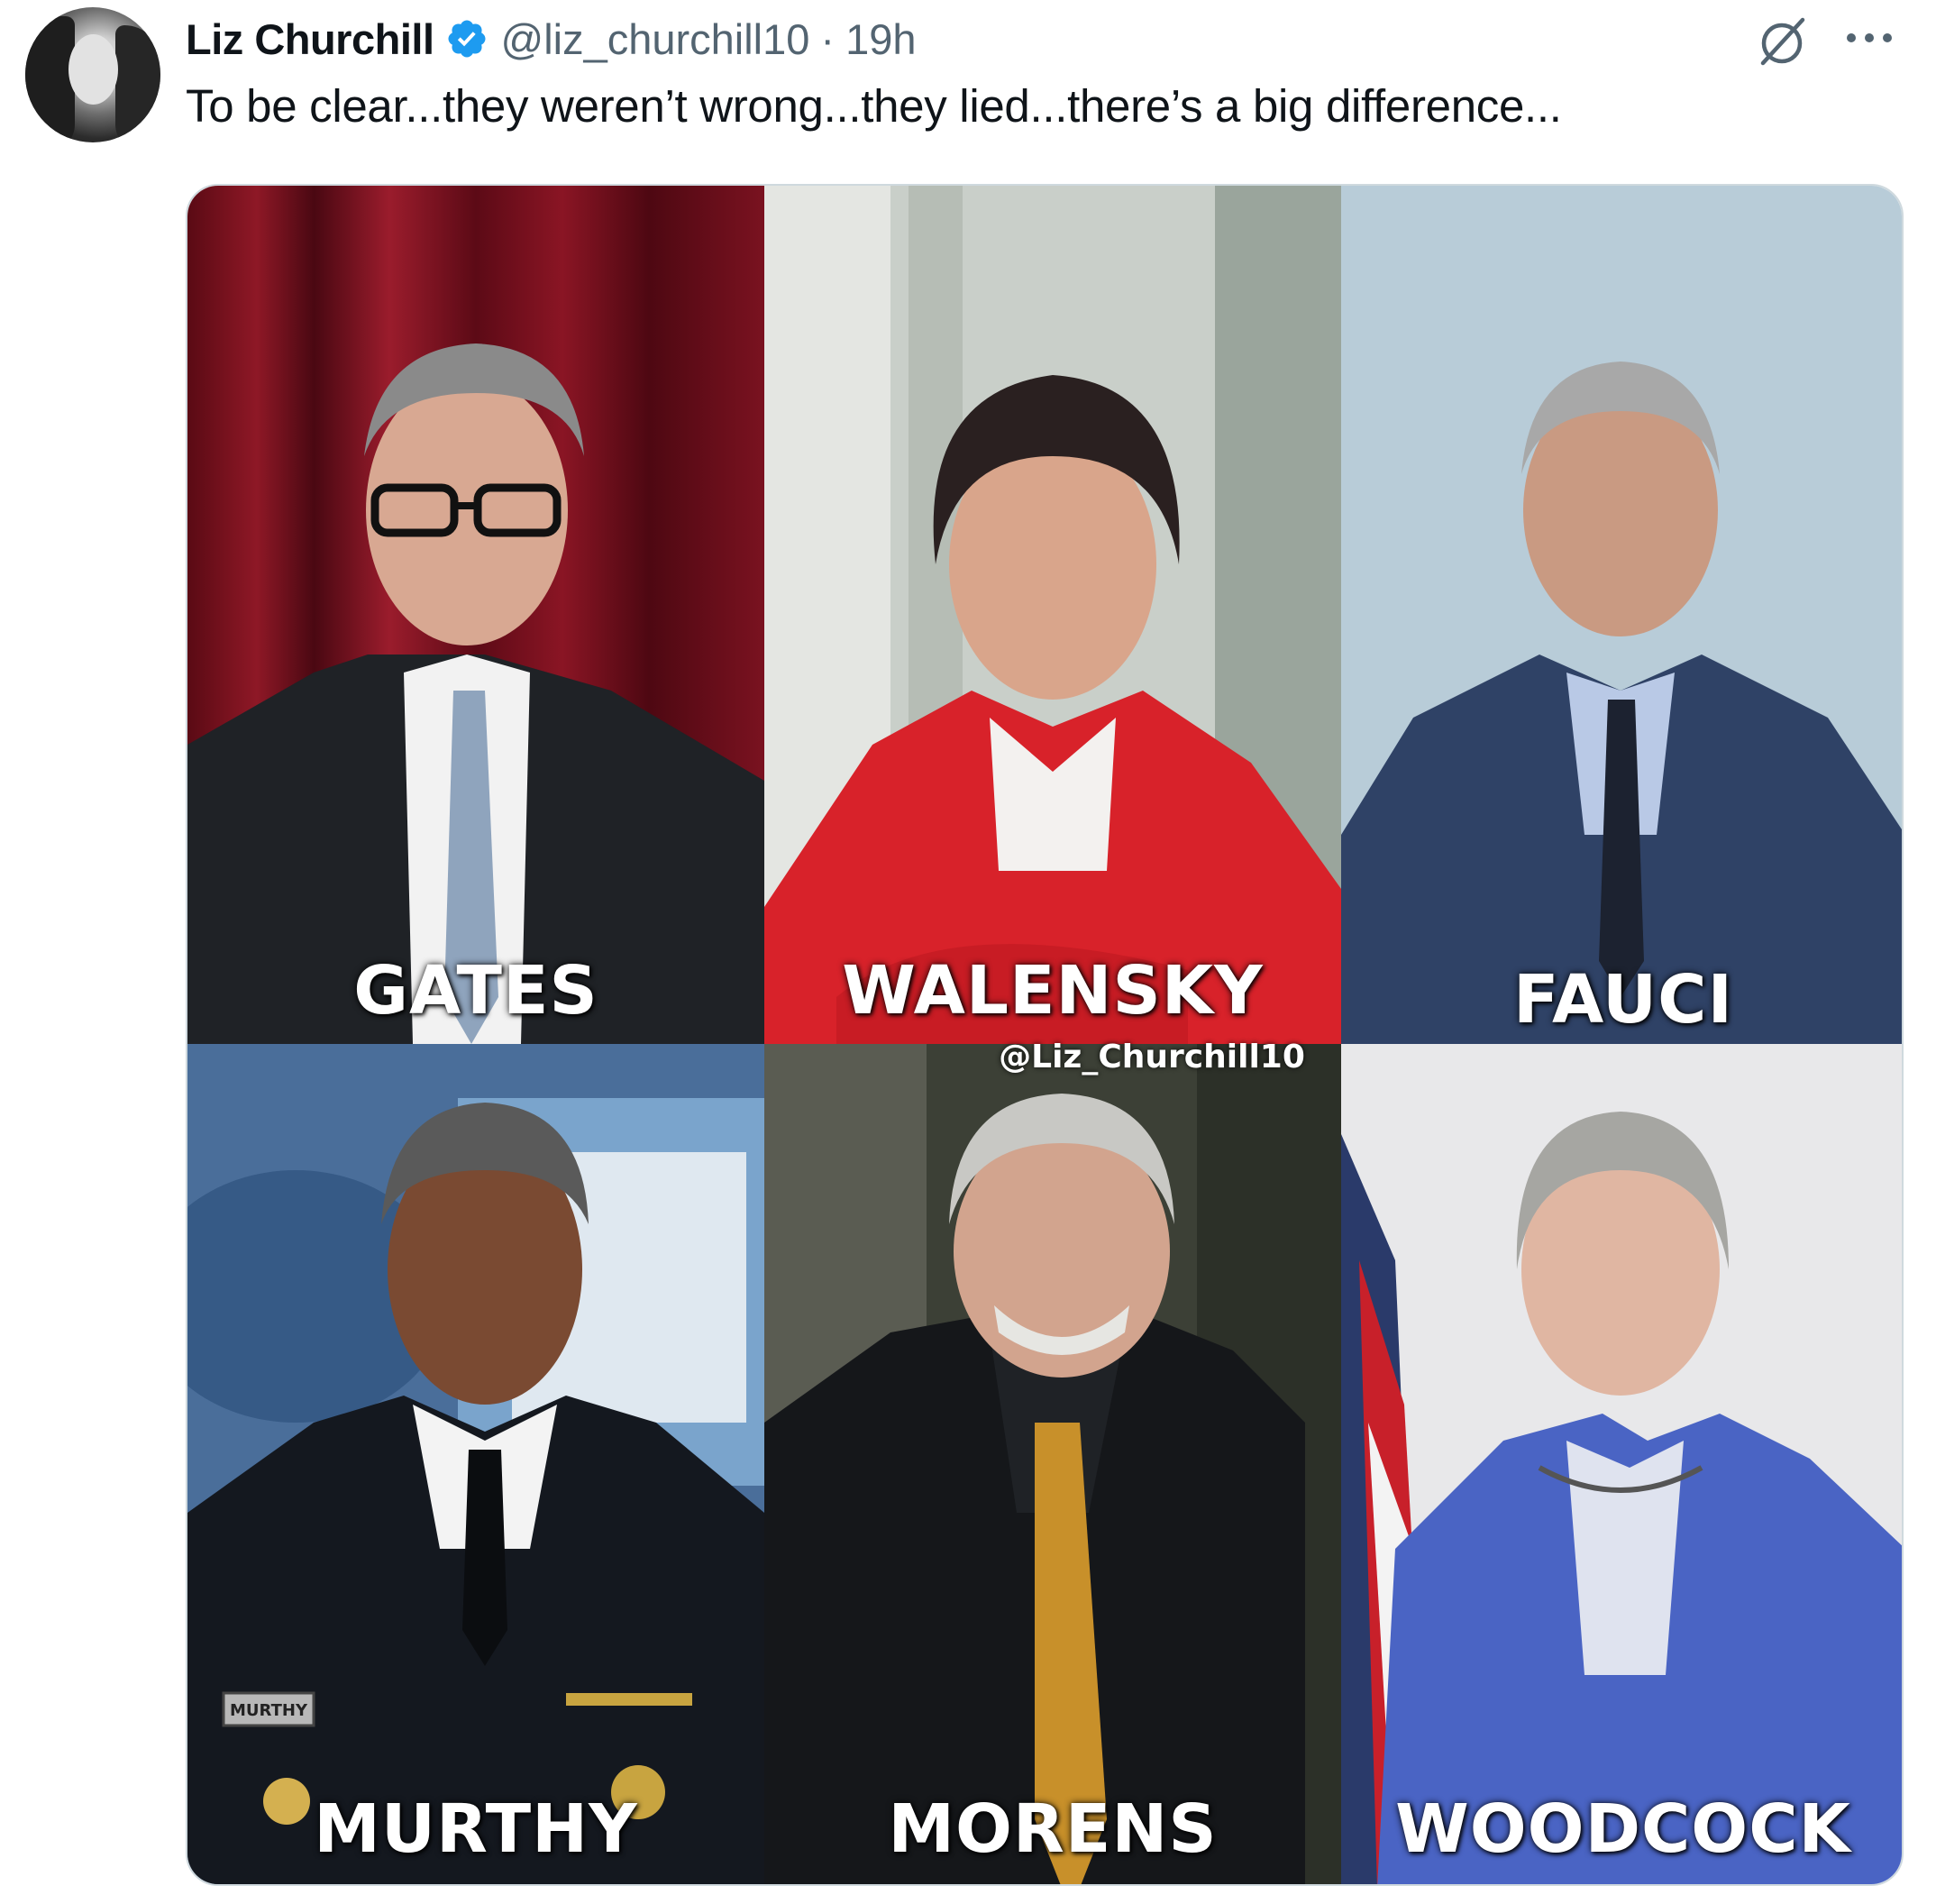 Image resolution: width=1936 pixels, height=1904 pixels. What do you see at coordinates (1623, 1000) in the screenshot?
I see `tile-label-fauci: FAUCI` at bounding box center [1623, 1000].